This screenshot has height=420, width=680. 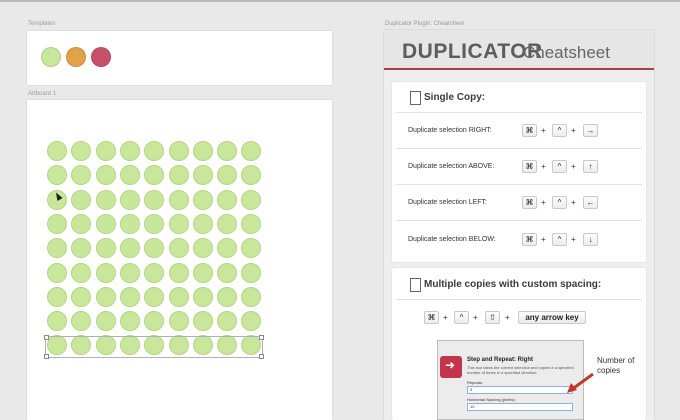 What do you see at coordinates (101, 57) in the screenshot?
I see `template-swatch-red` at bounding box center [101, 57].